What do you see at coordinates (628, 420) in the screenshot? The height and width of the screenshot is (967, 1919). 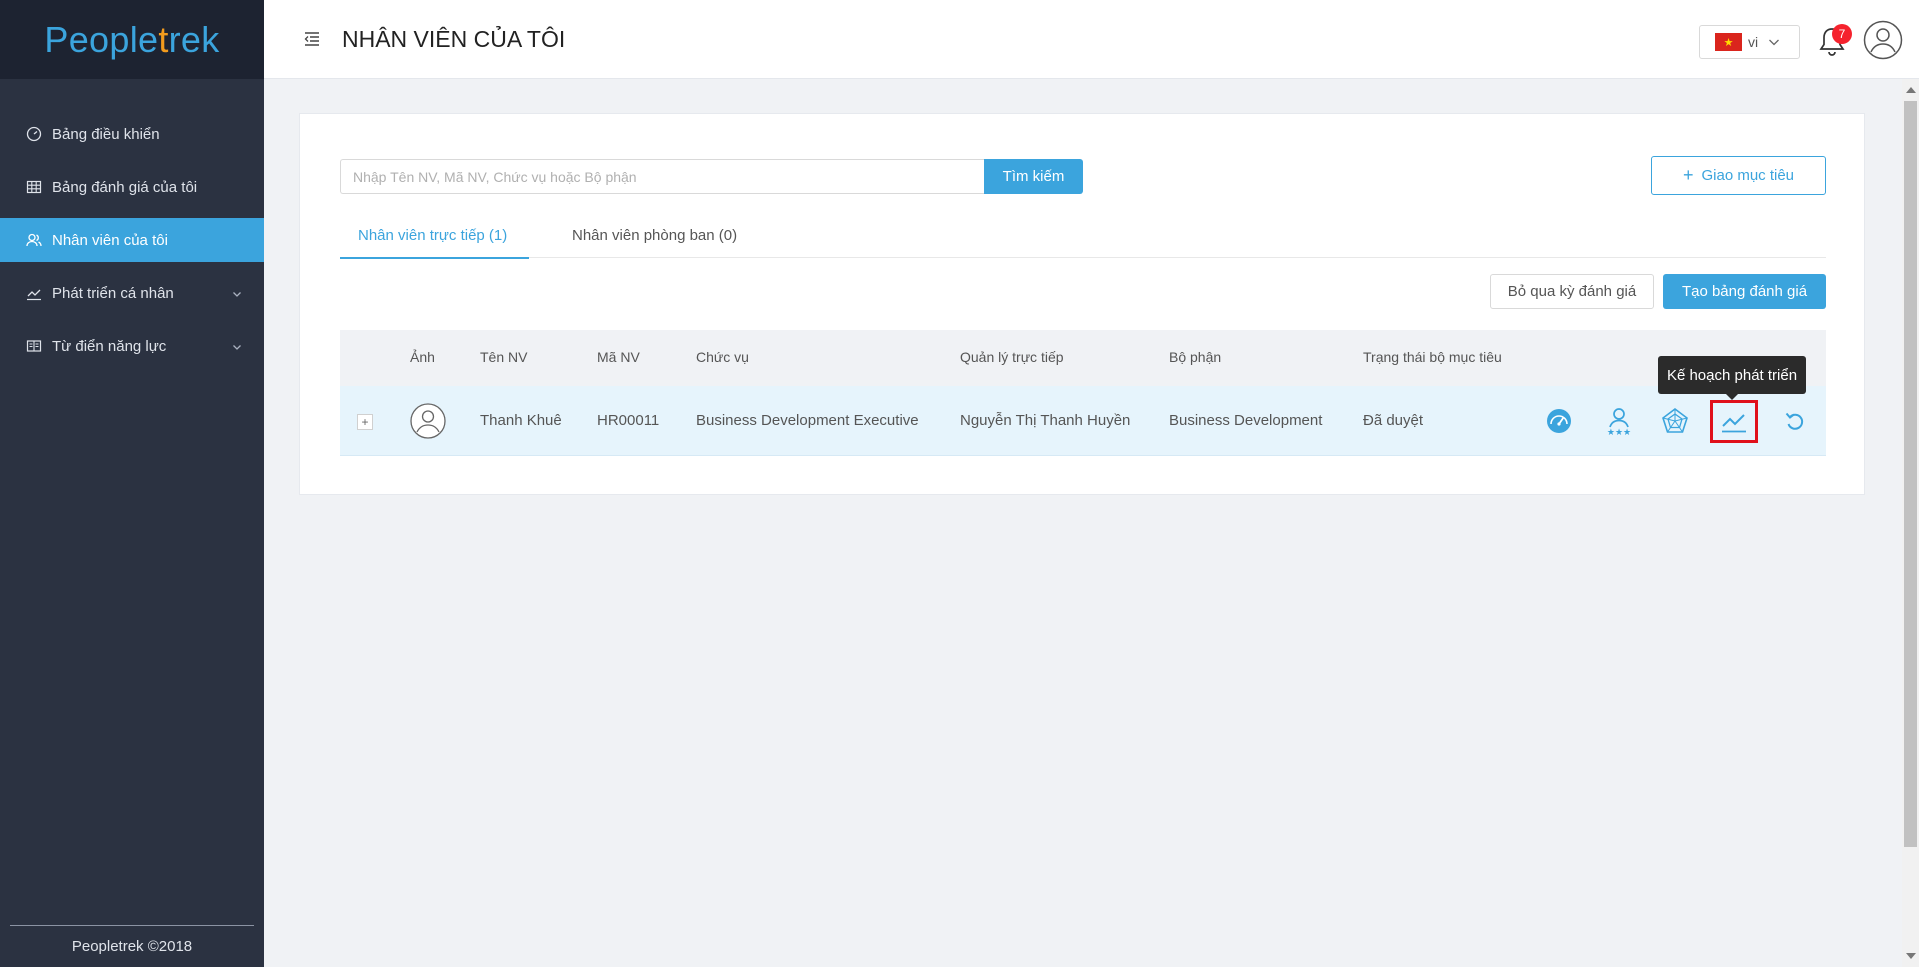 I see `employee-code: HR00011` at bounding box center [628, 420].